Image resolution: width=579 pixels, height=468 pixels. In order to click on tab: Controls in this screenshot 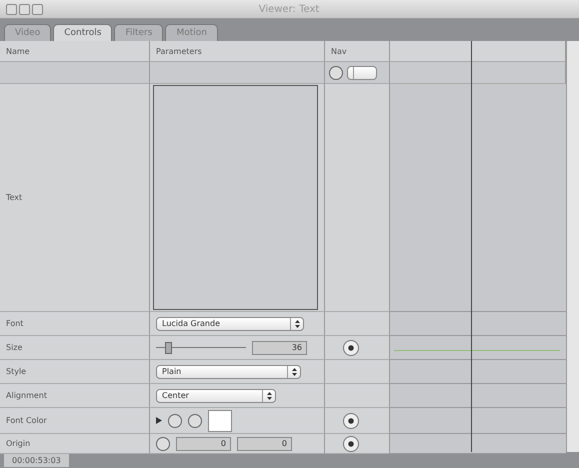, I will do `click(82, 32)`.